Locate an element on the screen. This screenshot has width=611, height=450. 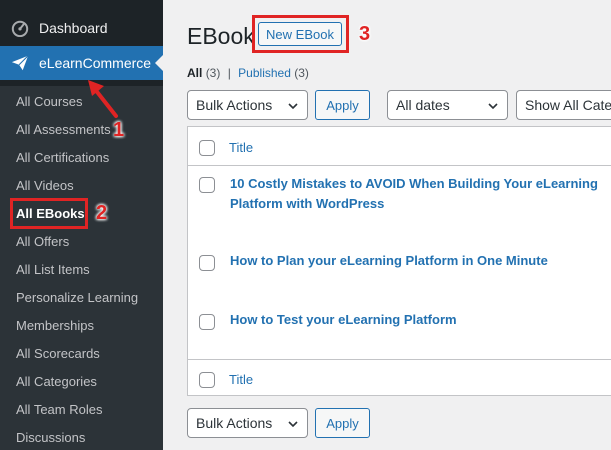
filter-published: Published is located at coordinates (264, 73).